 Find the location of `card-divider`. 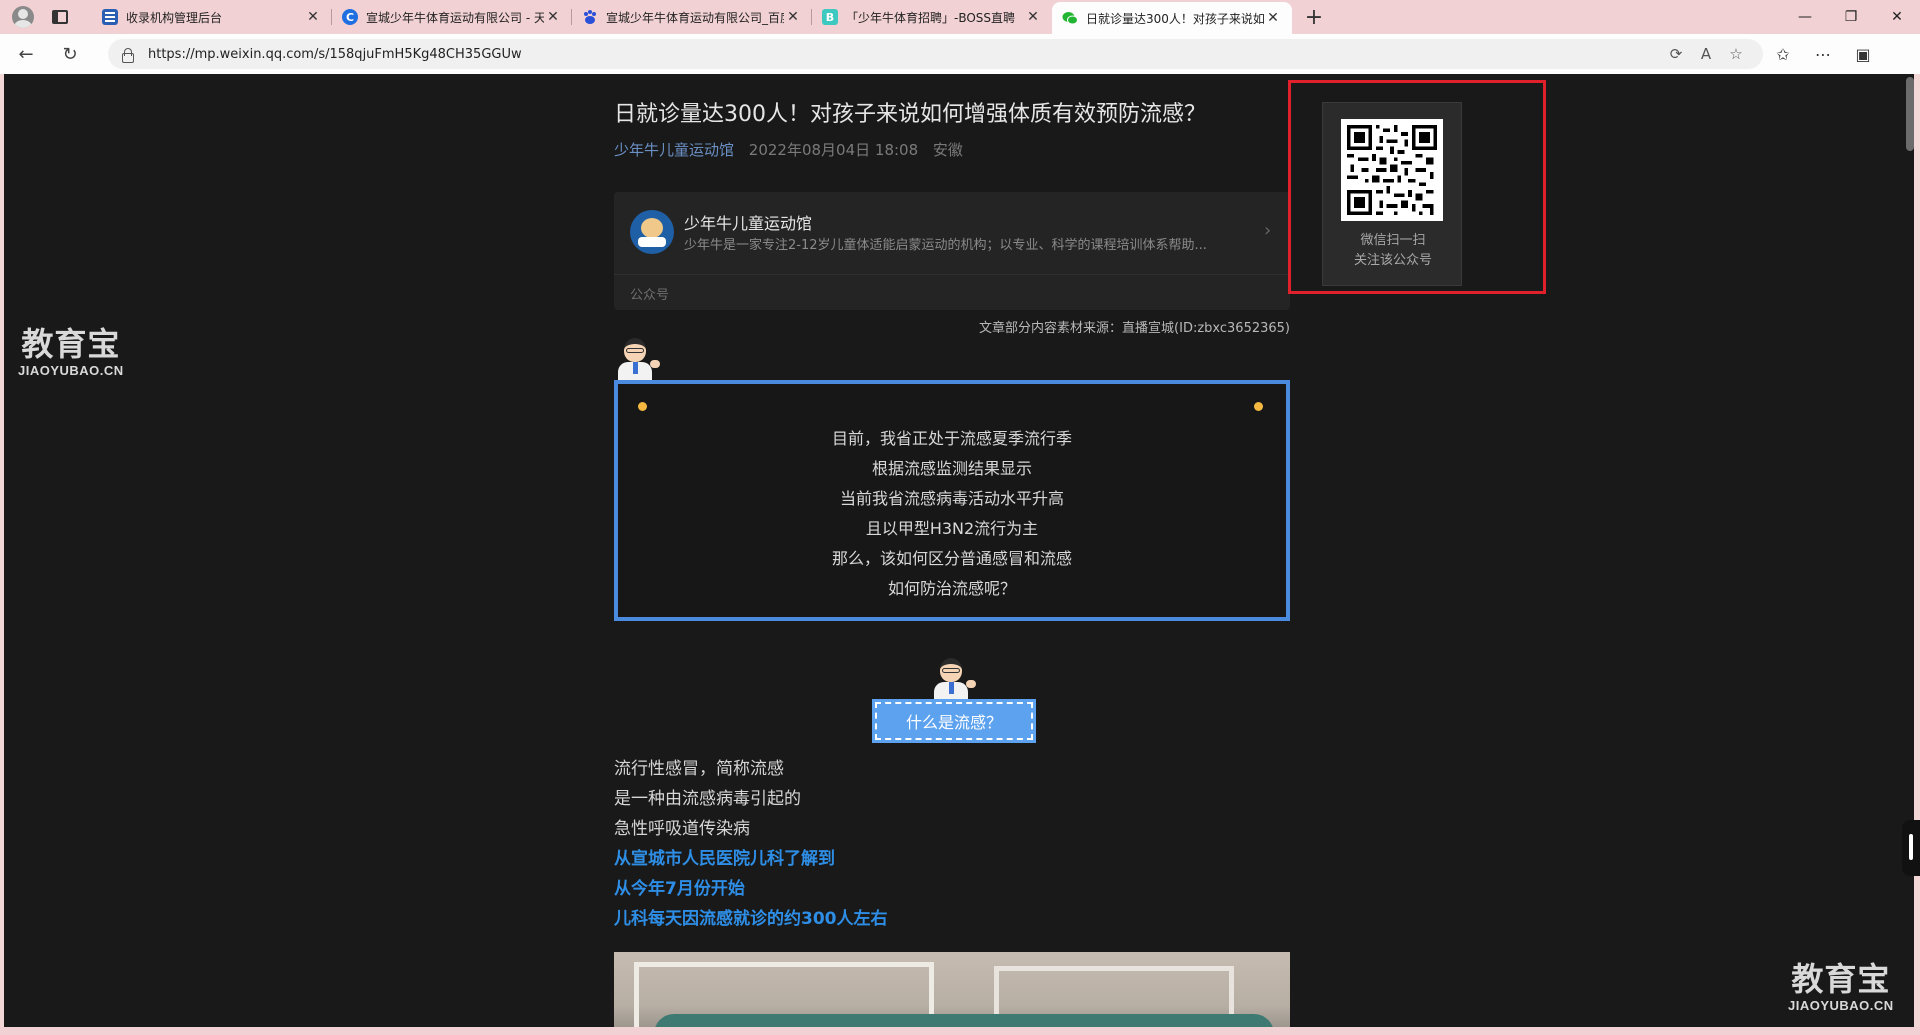

card-divider is located at coordinates (952, 274).